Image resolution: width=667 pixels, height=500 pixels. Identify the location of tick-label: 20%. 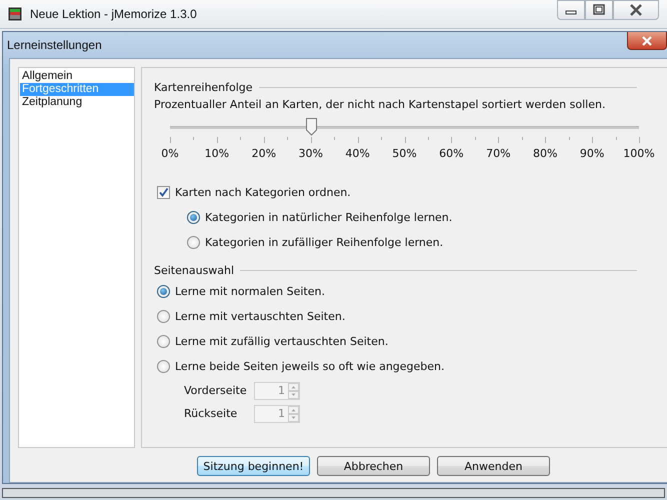
(264, 153).